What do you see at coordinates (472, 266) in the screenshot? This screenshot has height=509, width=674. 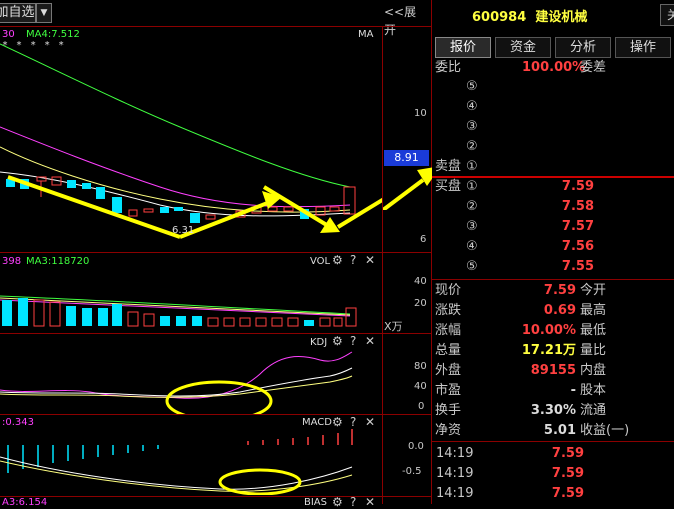 I see `buy-level: ⑤` at bounding box center [472, 266].